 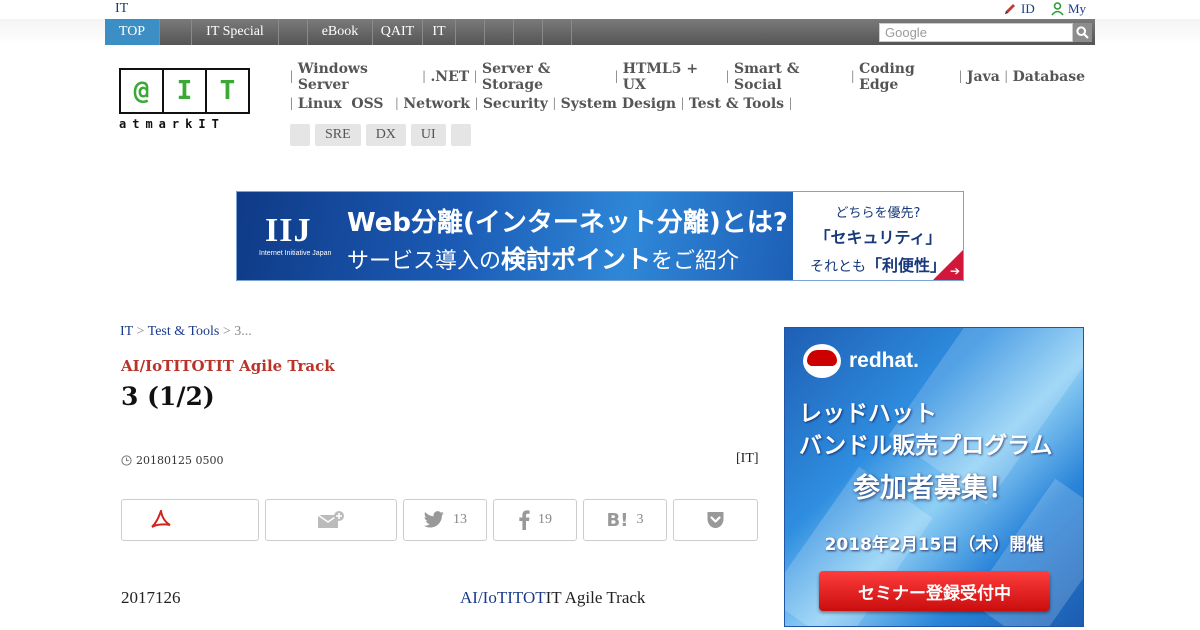 I want to click on twitter-count: 13, so click(x=460, y=519).